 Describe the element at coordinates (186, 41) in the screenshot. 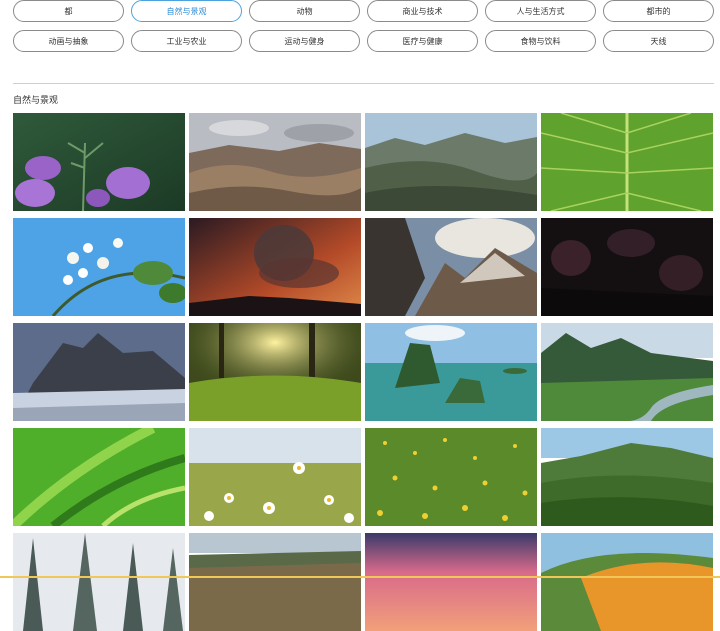

I see `category-industry-agriculture: 工业与农业` at that location.